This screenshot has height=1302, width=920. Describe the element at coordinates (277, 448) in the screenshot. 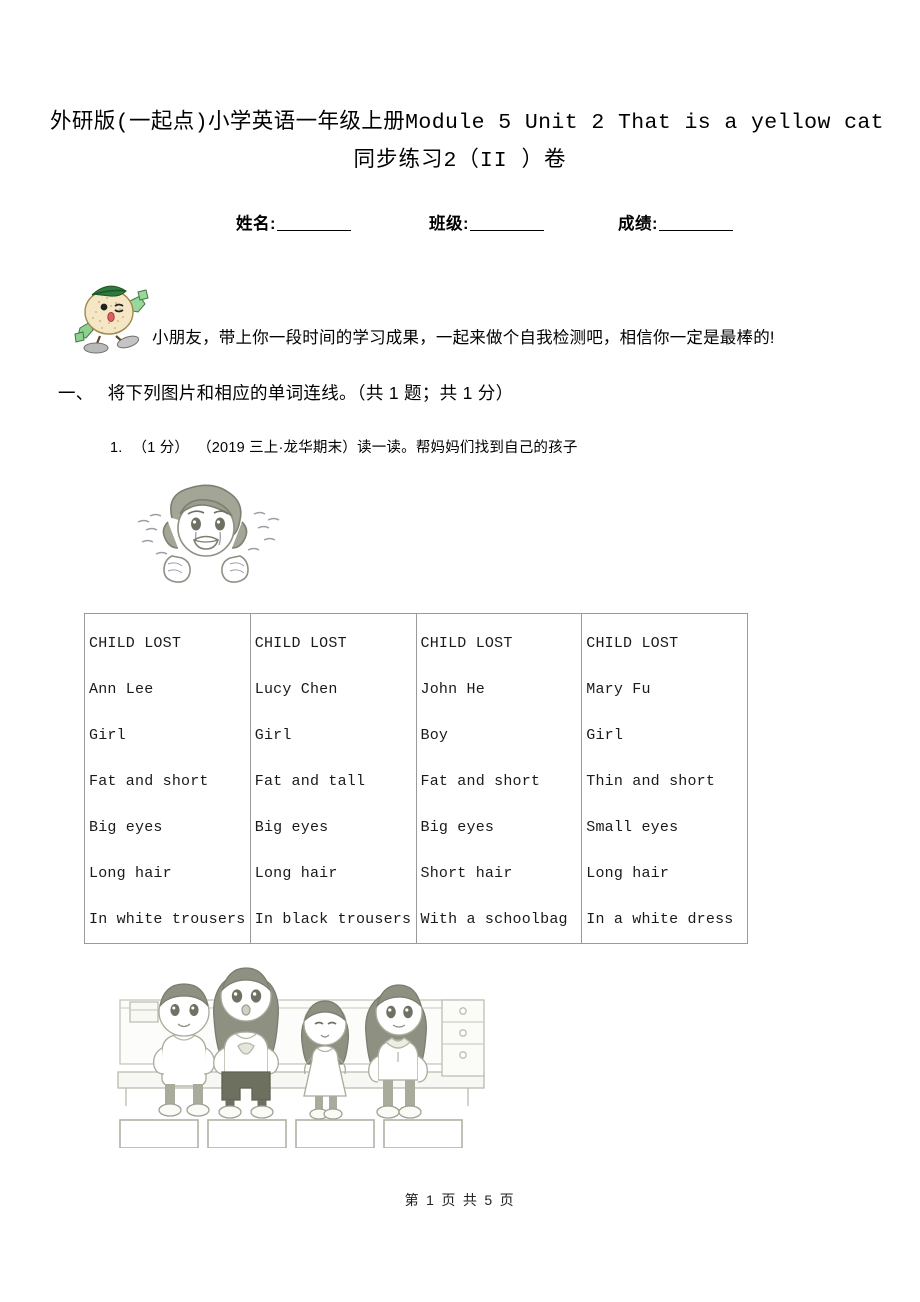

I see `question-source: （2019 三上·龙华期末）` at that location.